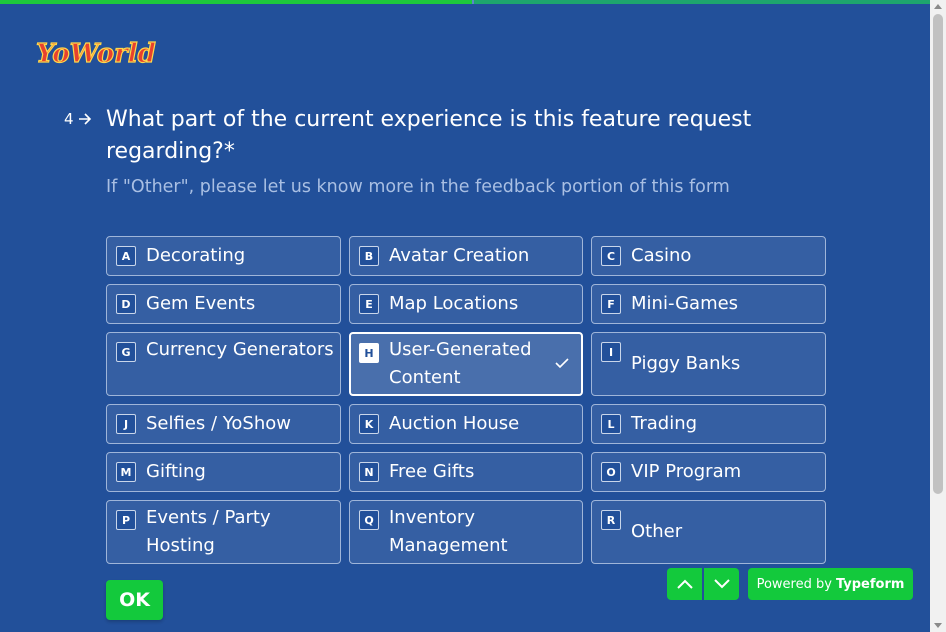 This screenshot has height=632, width=946. I want to click on scrollbar-thumb, so click(938, 254).